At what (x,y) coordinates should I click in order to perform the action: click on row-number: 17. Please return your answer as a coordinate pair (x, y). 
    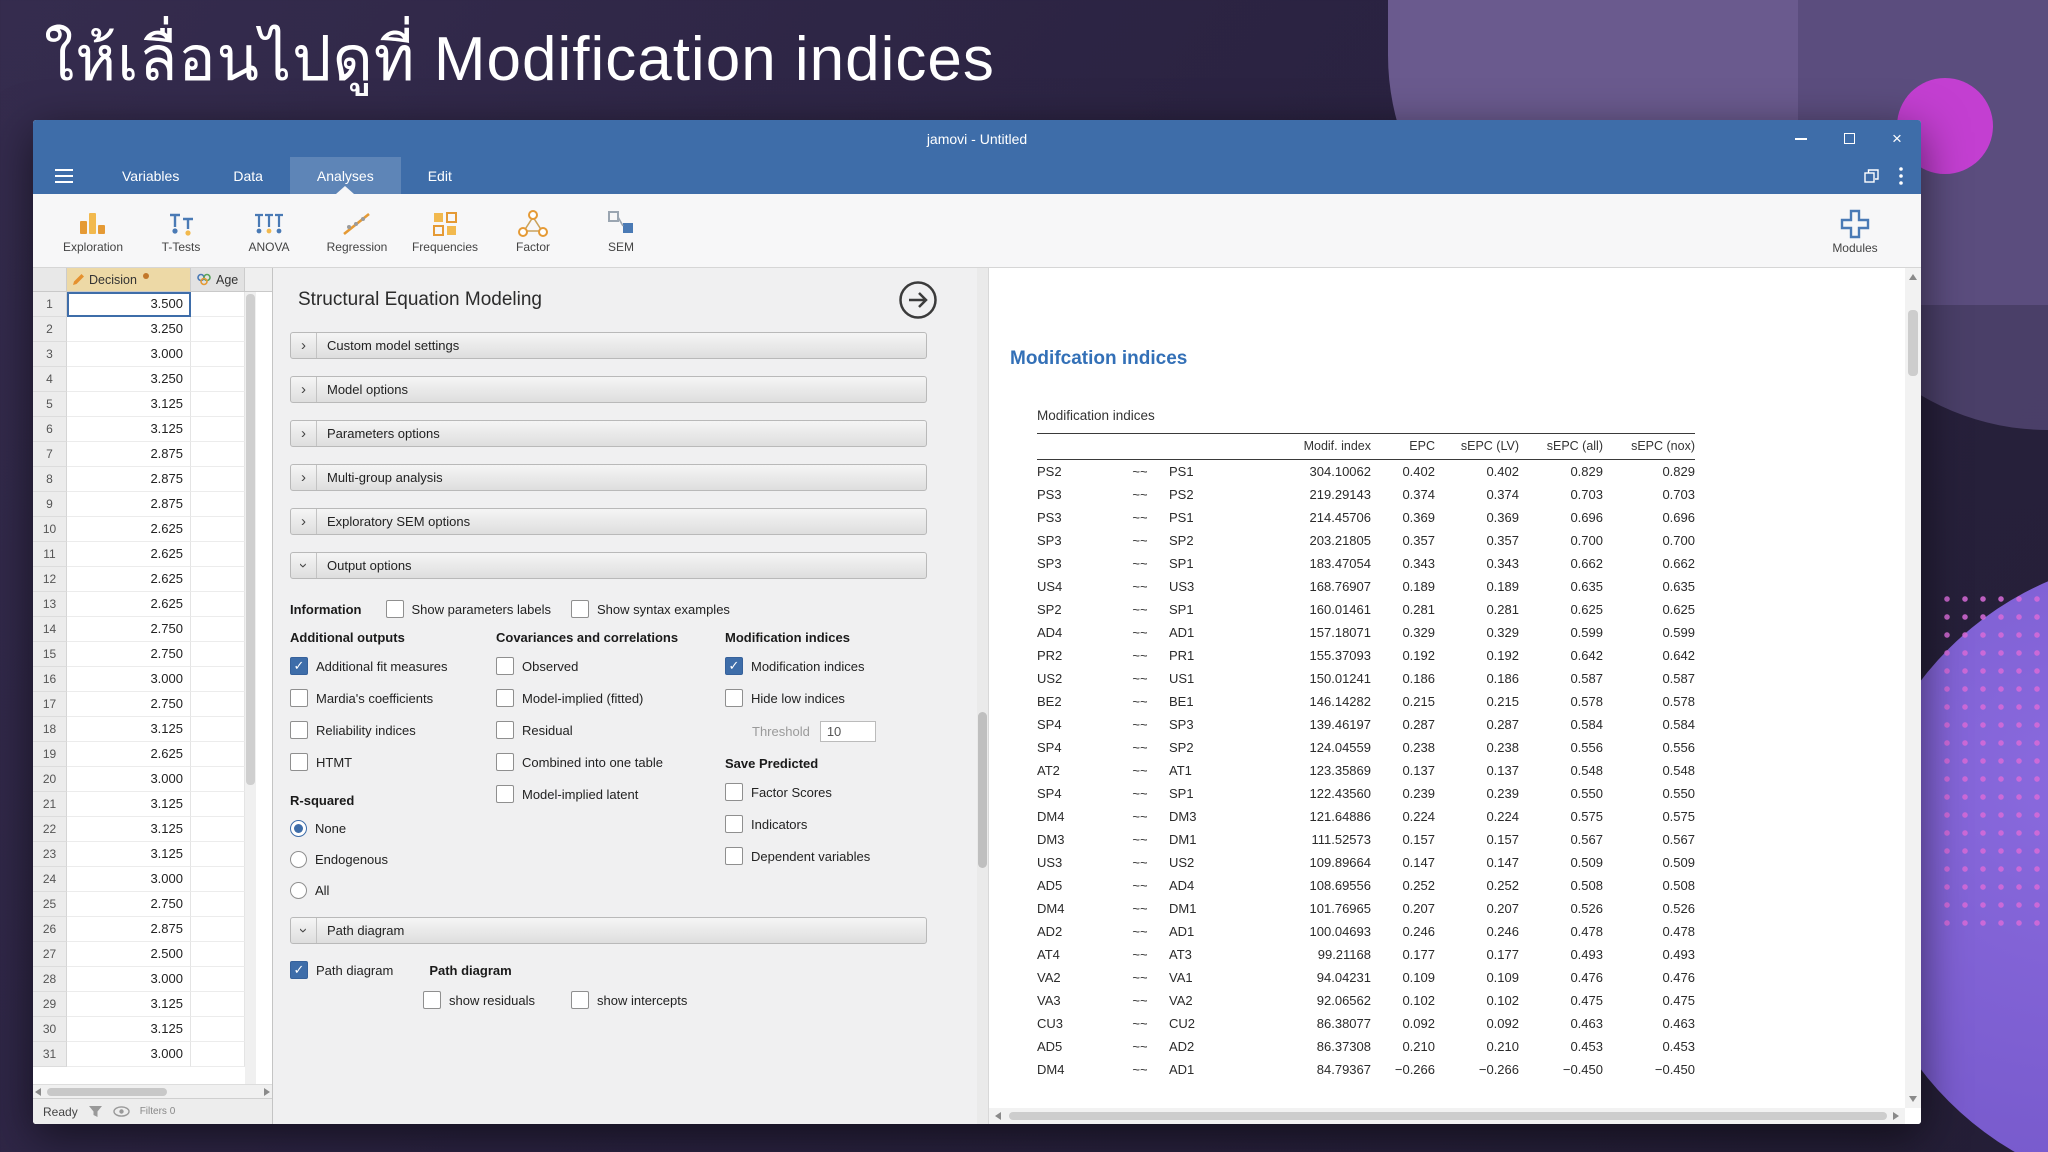
    Looking at the image, I should click on (50, 704).